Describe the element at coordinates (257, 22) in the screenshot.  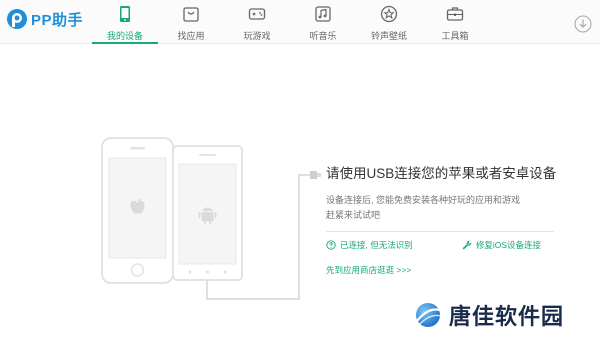
I see `nav-item-games: 玩游戏` at that location.